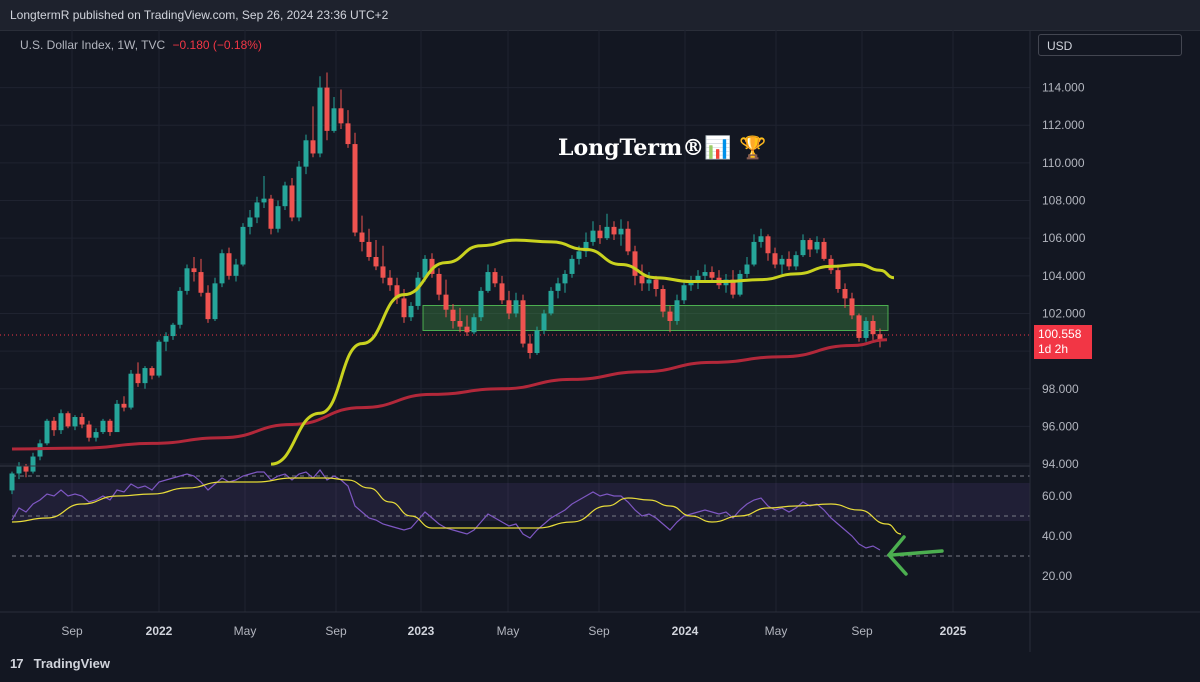 The height and width of the screenshot is (682, 1200). What do you see at coordinates (1064, 238) in the screenshot?
I see `price-tick-label: 106.000` at bounding box center [1064, 238].